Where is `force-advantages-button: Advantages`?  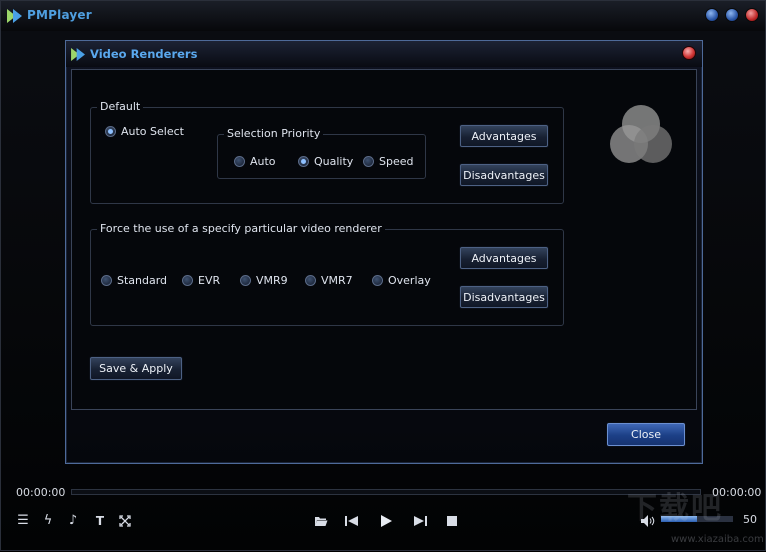
force-advantages-button: Advantages is located at coordinates (504, 258).